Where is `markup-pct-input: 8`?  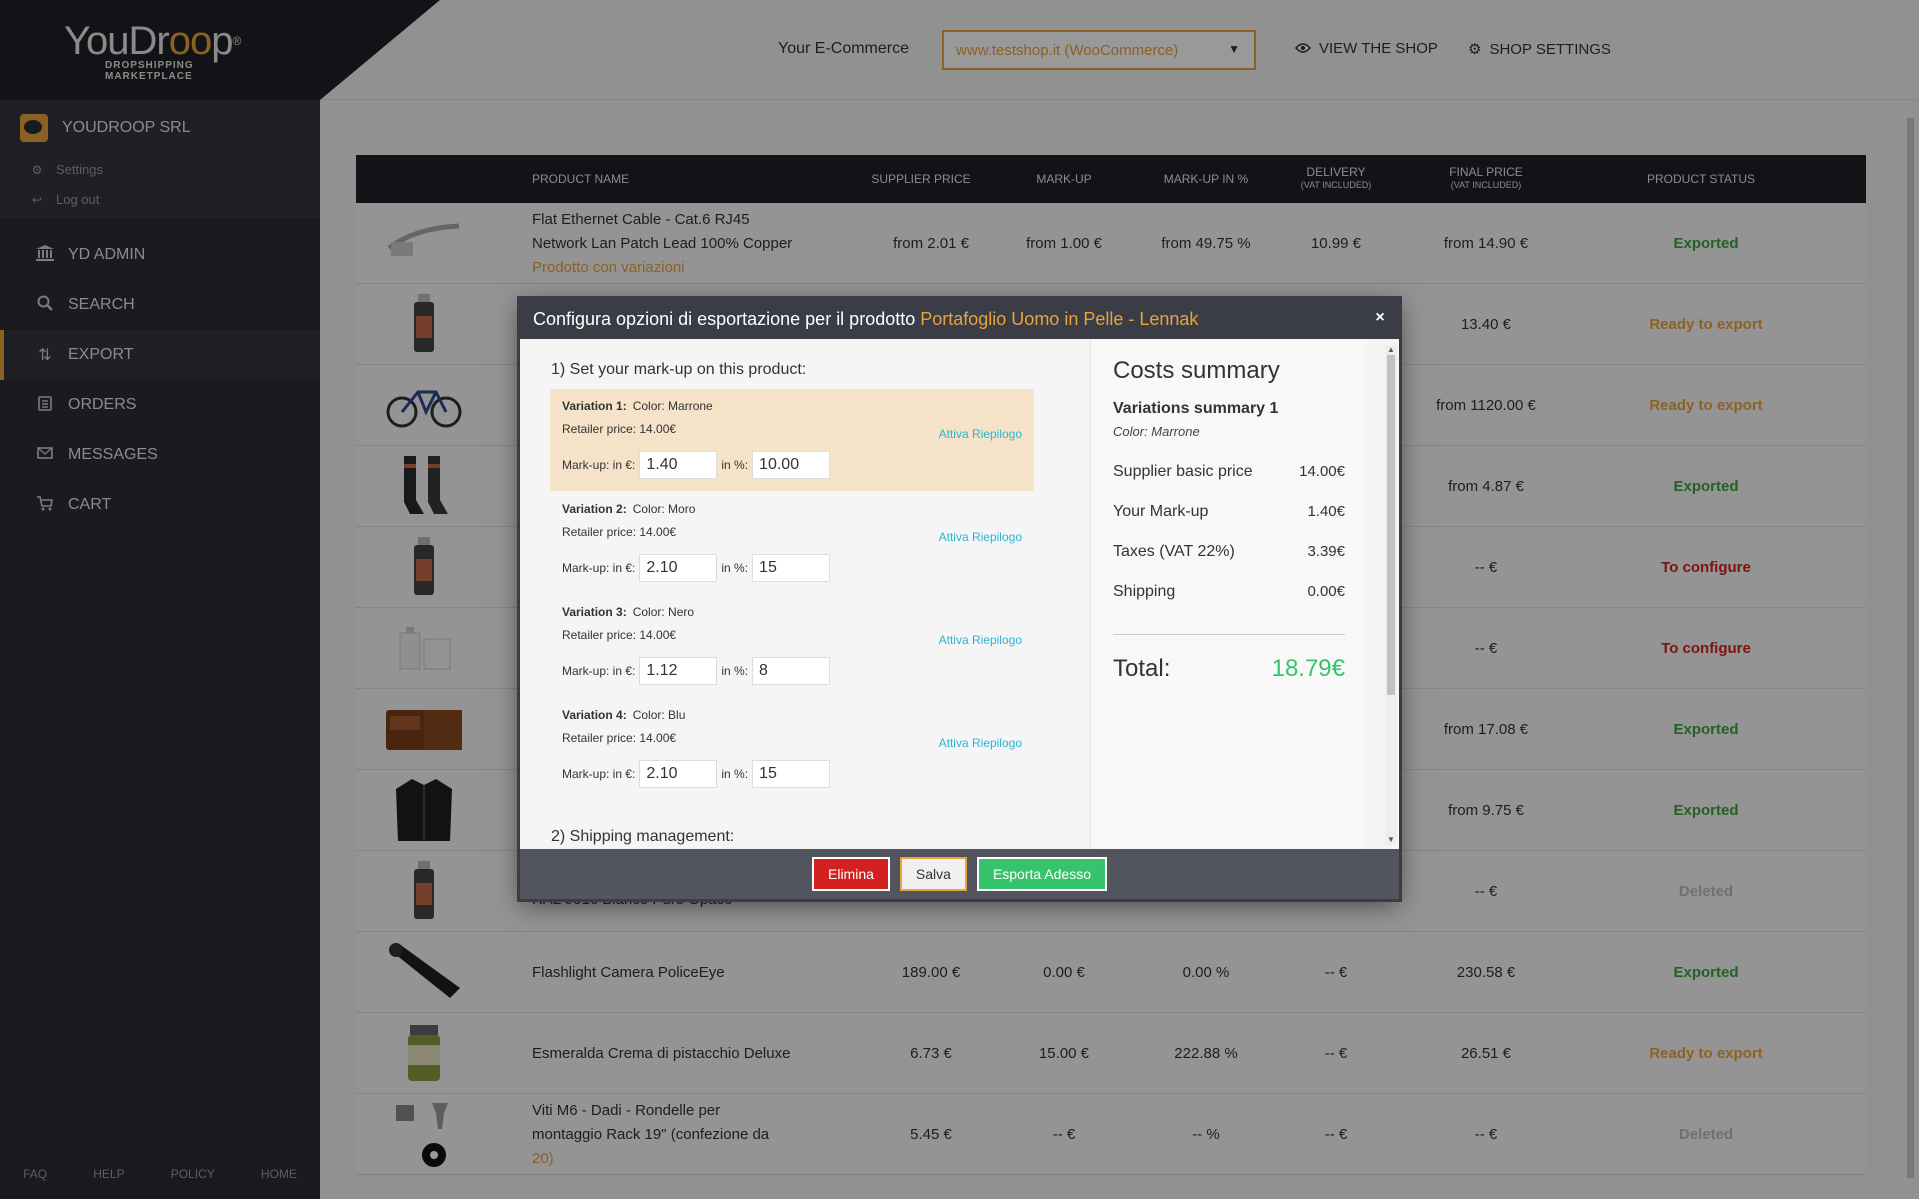 markup-pct-input: 8 is located at coordinates (791, 671).